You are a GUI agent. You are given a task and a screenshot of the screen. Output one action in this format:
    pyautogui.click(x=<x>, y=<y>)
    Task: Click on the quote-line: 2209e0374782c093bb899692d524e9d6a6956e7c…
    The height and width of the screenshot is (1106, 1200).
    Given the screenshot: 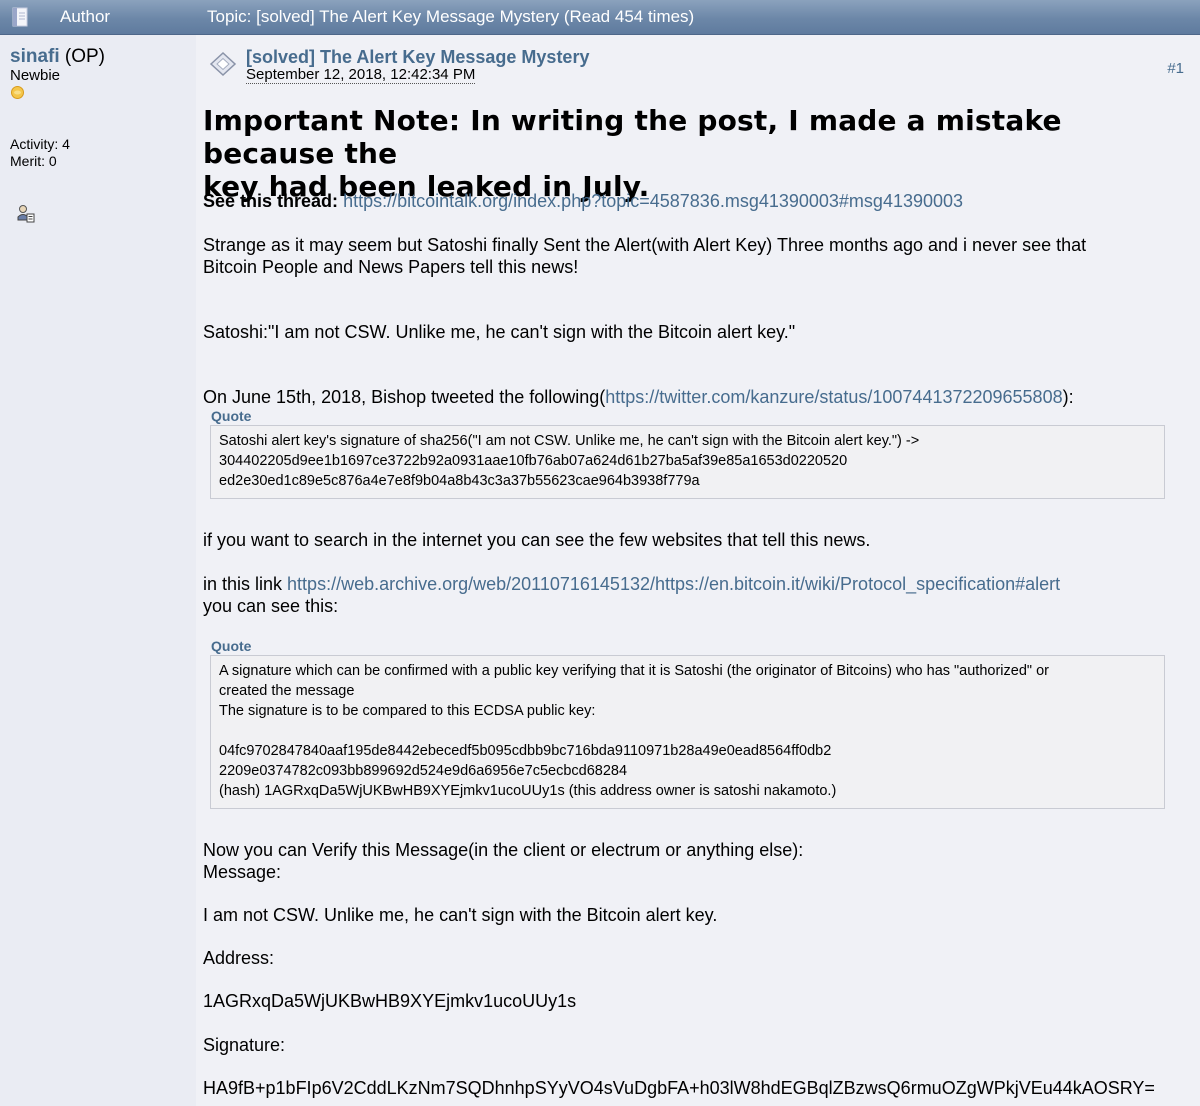 What is the action you would take?
    pyautogui.click(x=423, y=771)
    